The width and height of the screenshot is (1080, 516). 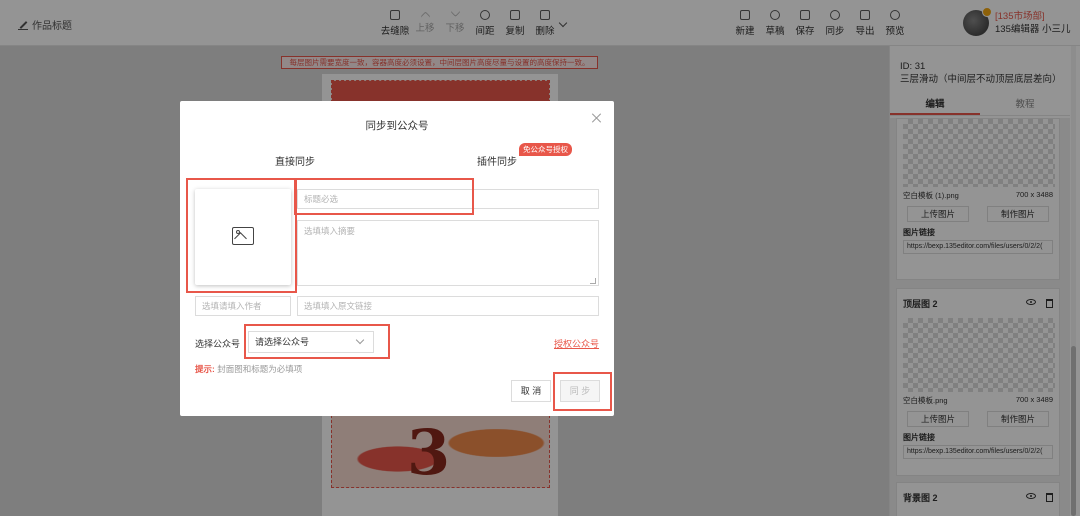 What do you see at coordinates (218, 344) in the screenshot?
I see `account-select-label: 选择公众号` at bounding box center [218, 344].